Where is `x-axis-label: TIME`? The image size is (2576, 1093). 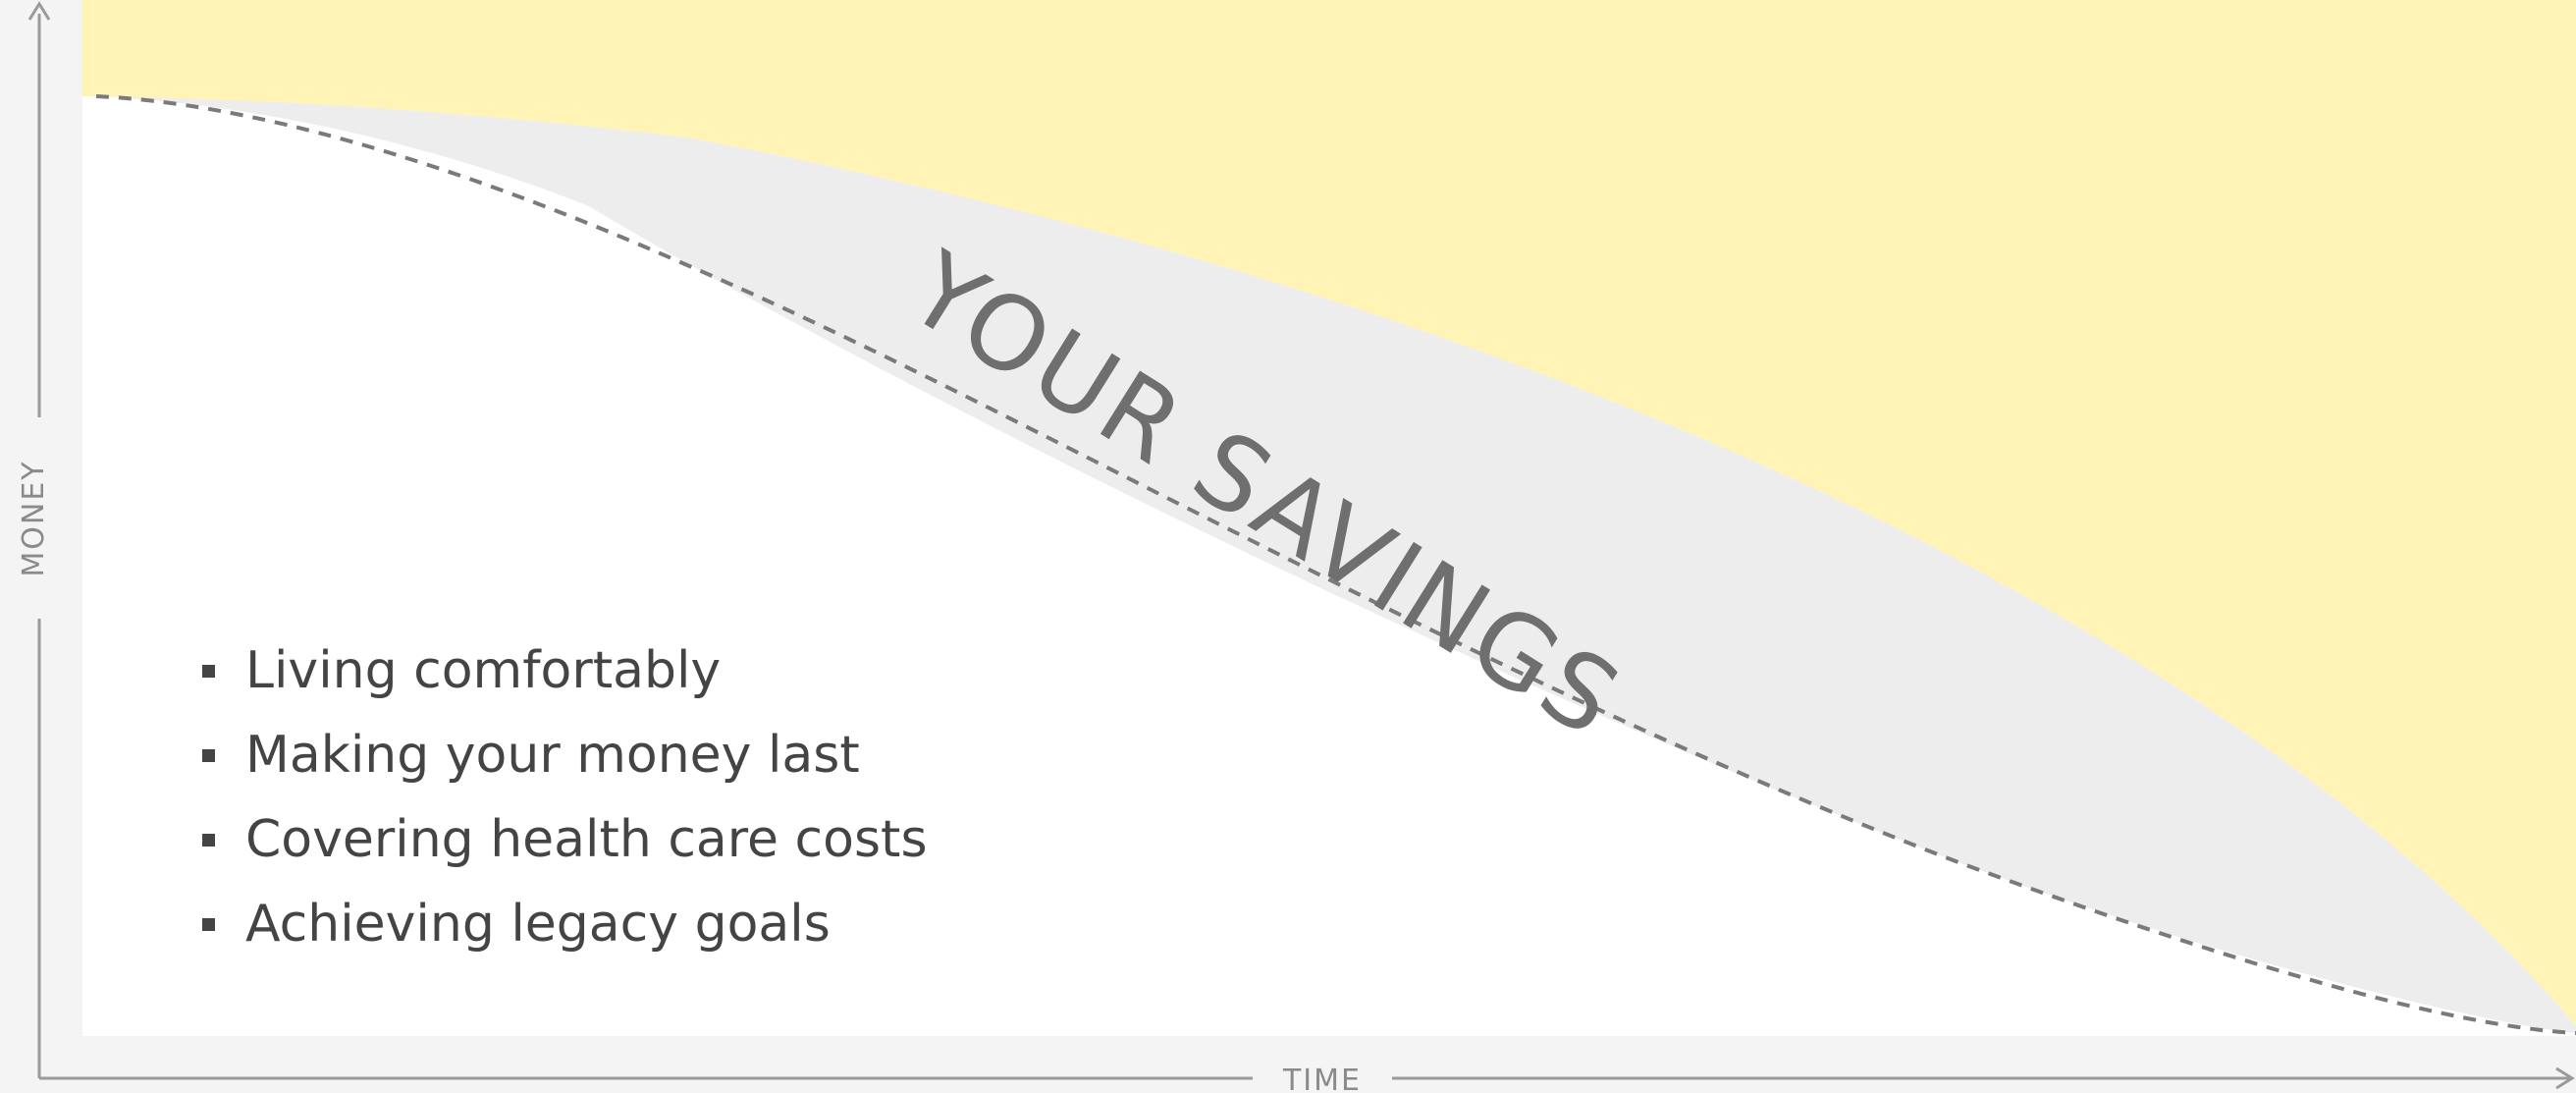 x-axis-label: TIME is located at coordinates (1322, 1078).